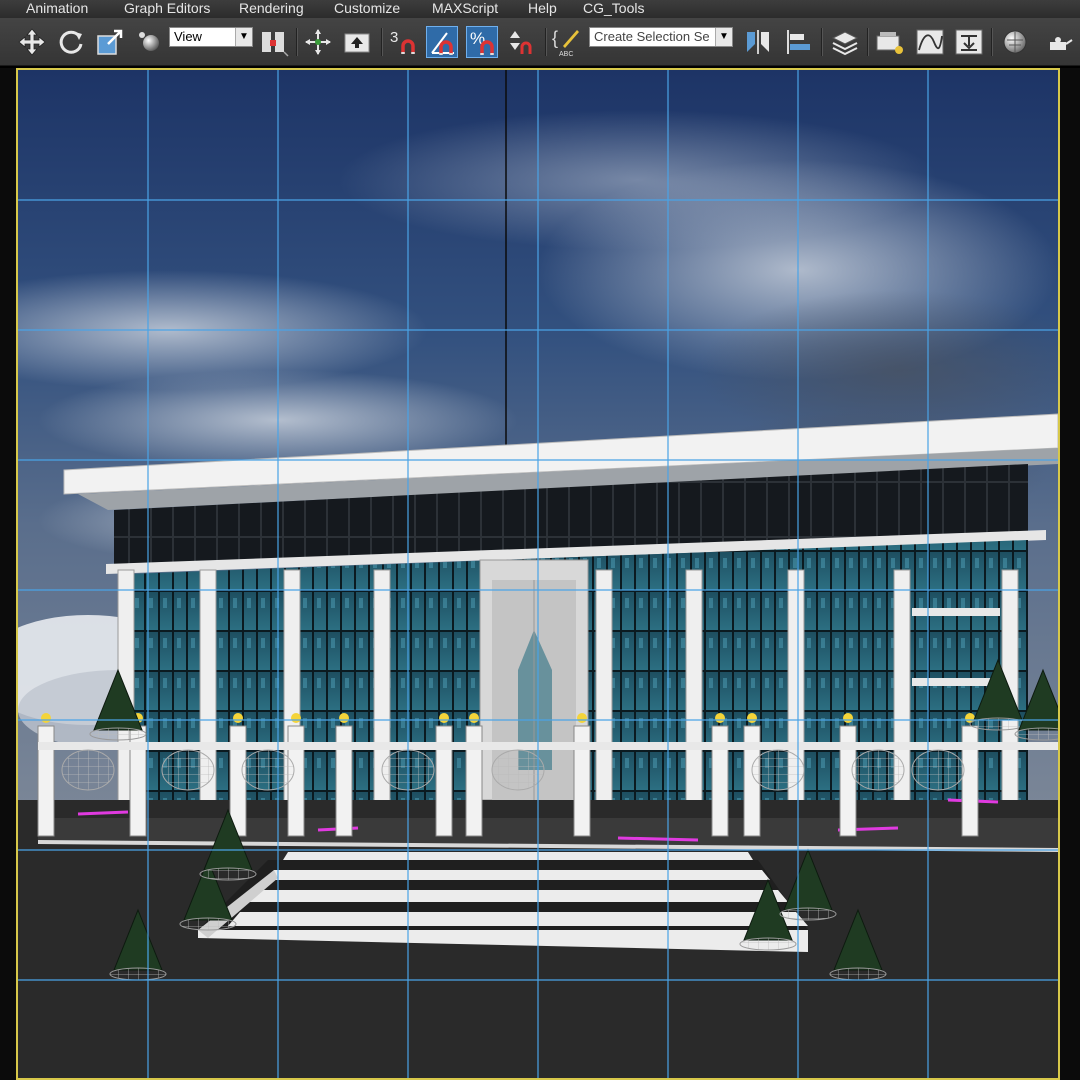 The width and height of the screenshot is (1080, 1080). I want to click on render-setup-button, so click(1060, 42).